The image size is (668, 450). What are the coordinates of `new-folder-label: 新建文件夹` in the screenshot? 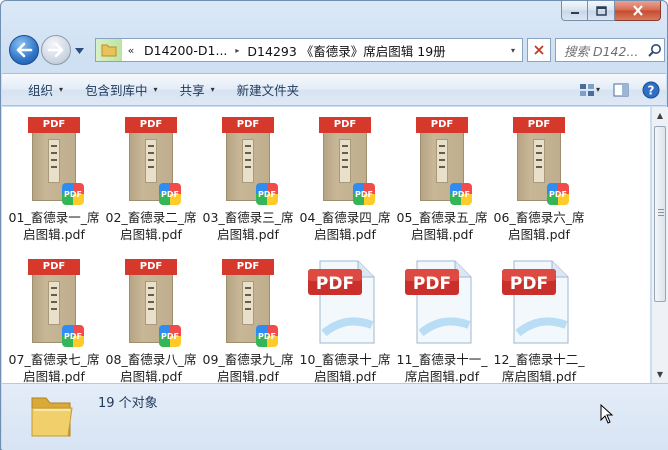 It's located at (268, 90).